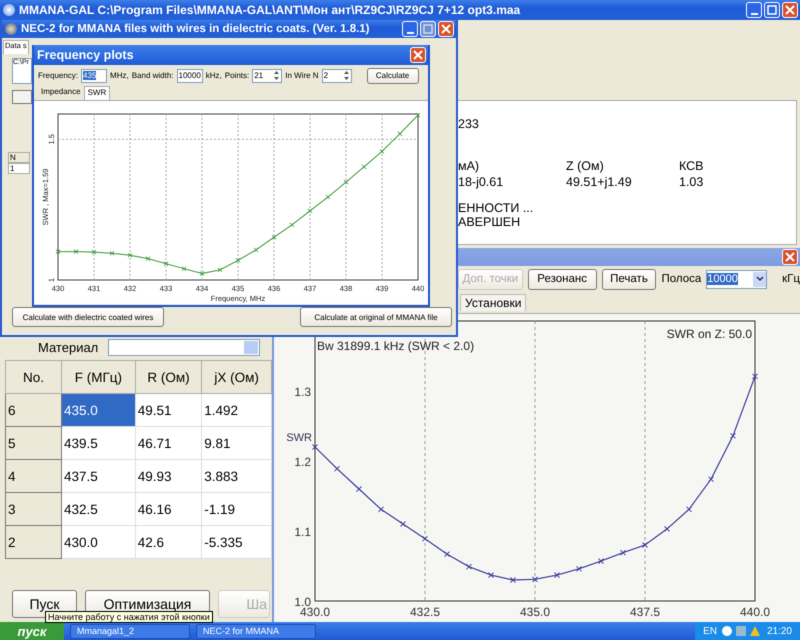 This screenshot has height=640, width=800. What do you see at coordinates (425, 612) in the screenshot?
I see `x-tick-label: 432.5` at bounding box center [425, 612].